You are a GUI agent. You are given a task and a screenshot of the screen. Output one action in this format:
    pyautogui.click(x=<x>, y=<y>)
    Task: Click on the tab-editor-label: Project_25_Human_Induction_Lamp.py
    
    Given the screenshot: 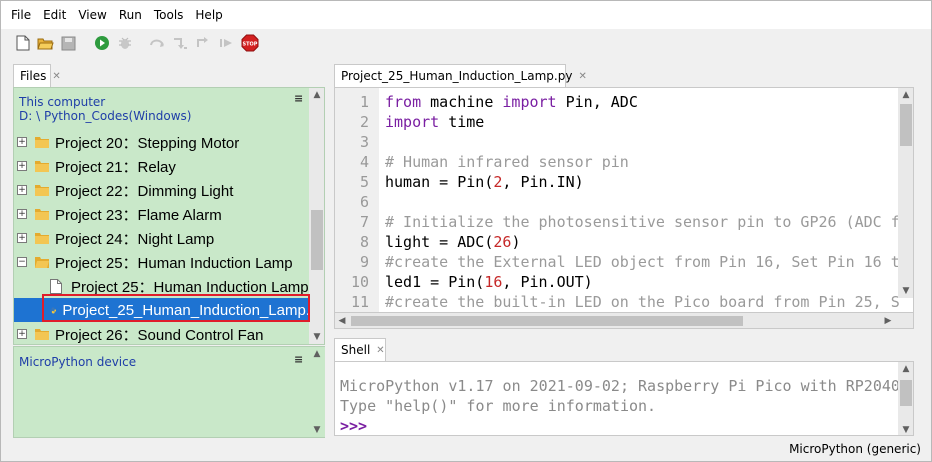 What is the action you would take?
    pyautogui.click(x=457, y=76)
    